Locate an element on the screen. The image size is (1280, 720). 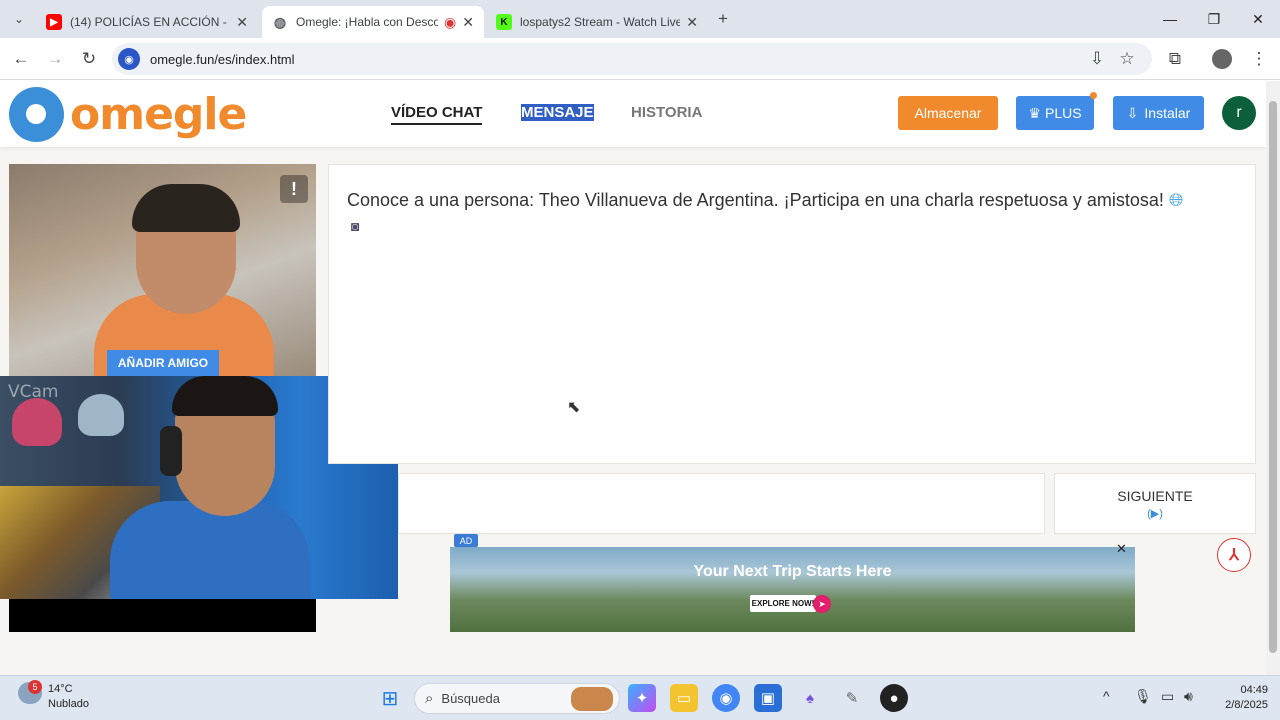
store-label: Almacenar is located at coordinates (948, 113).